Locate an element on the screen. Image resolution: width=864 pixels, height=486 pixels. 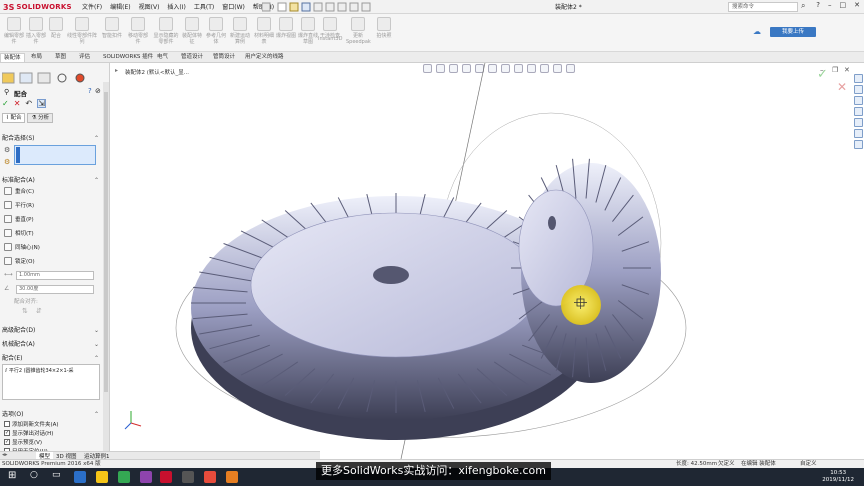
keep-visible-icon: ⇲ is located at coordinates (42, 103).